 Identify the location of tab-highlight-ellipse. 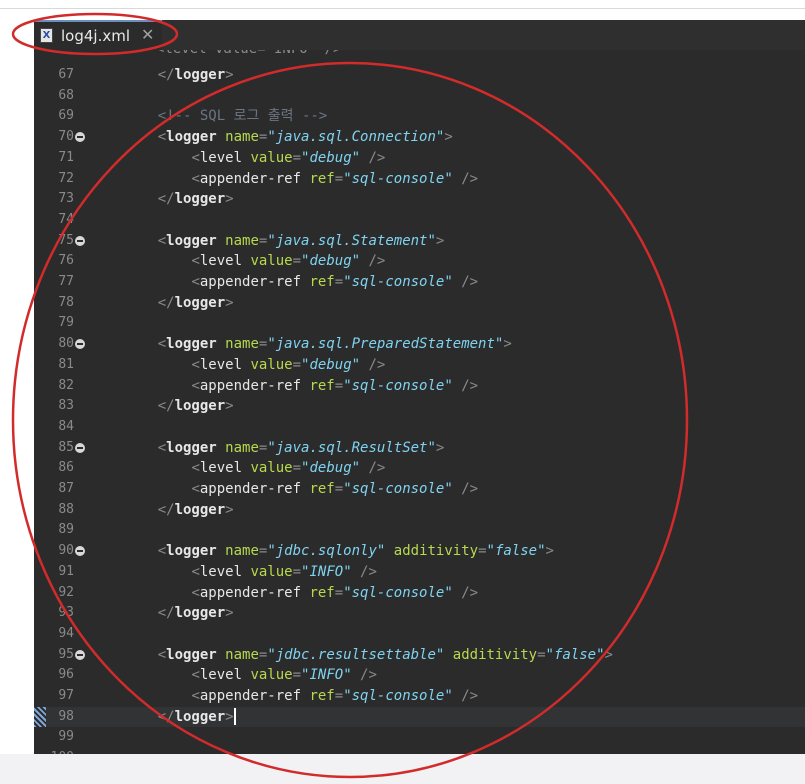
(95, 34).